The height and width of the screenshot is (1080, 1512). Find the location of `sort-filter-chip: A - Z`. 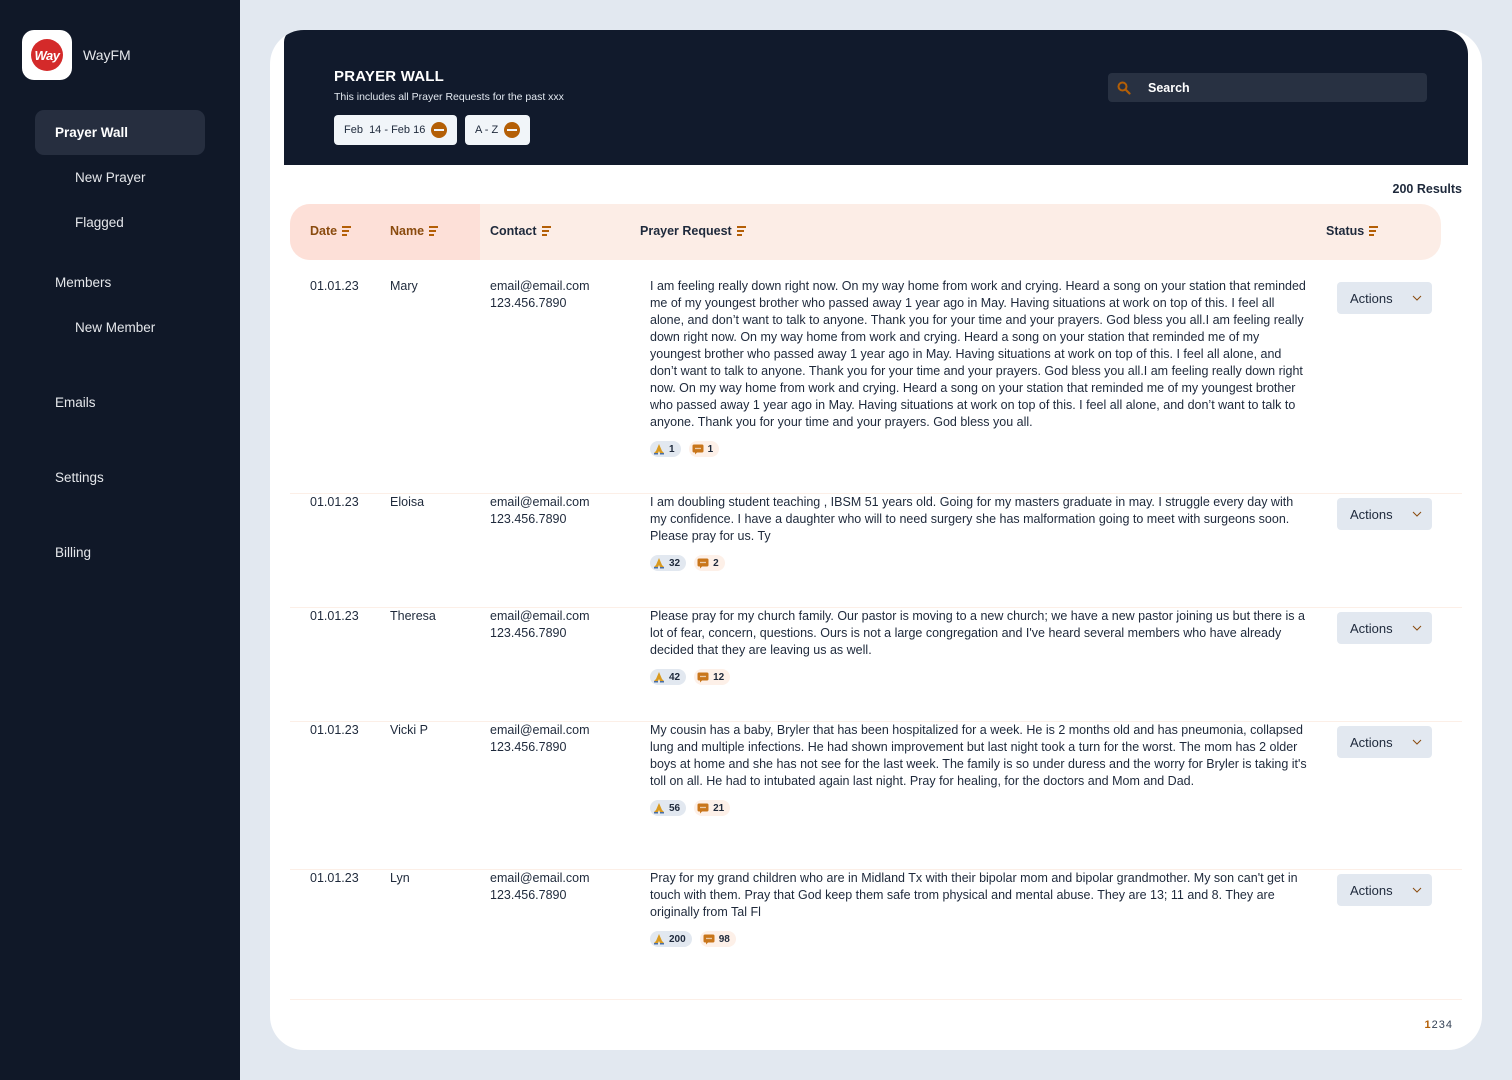

sort-filter-chip: A - Z is located at coordinates (498, 130).